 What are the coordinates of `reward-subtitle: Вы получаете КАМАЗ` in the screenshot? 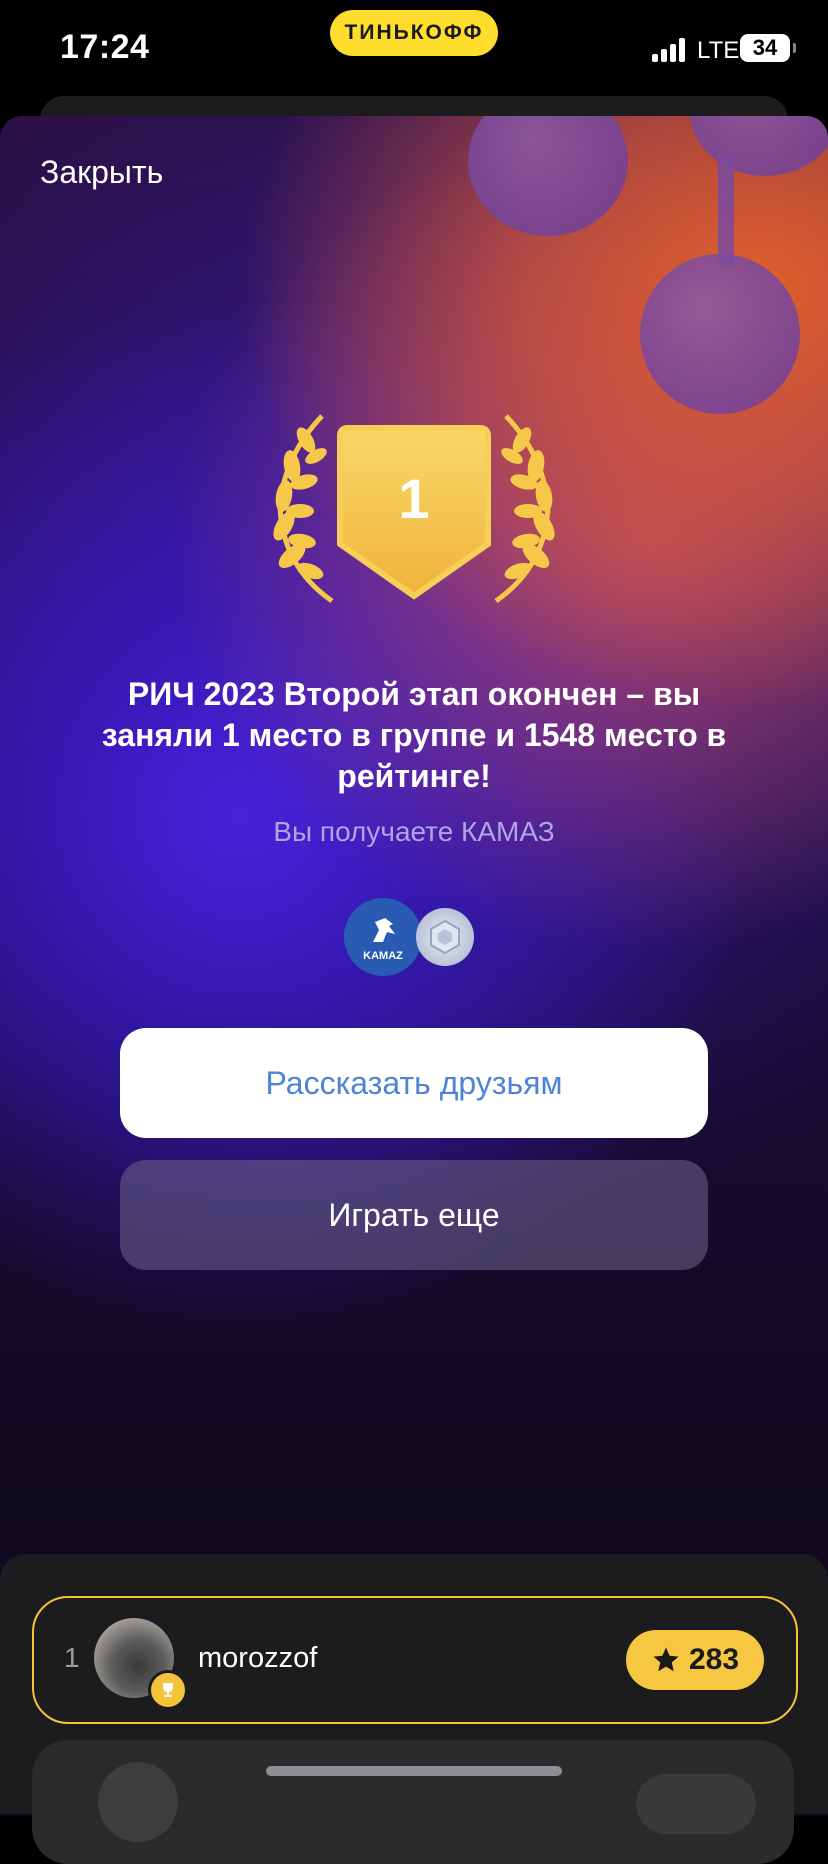 It's located at (414, 831).